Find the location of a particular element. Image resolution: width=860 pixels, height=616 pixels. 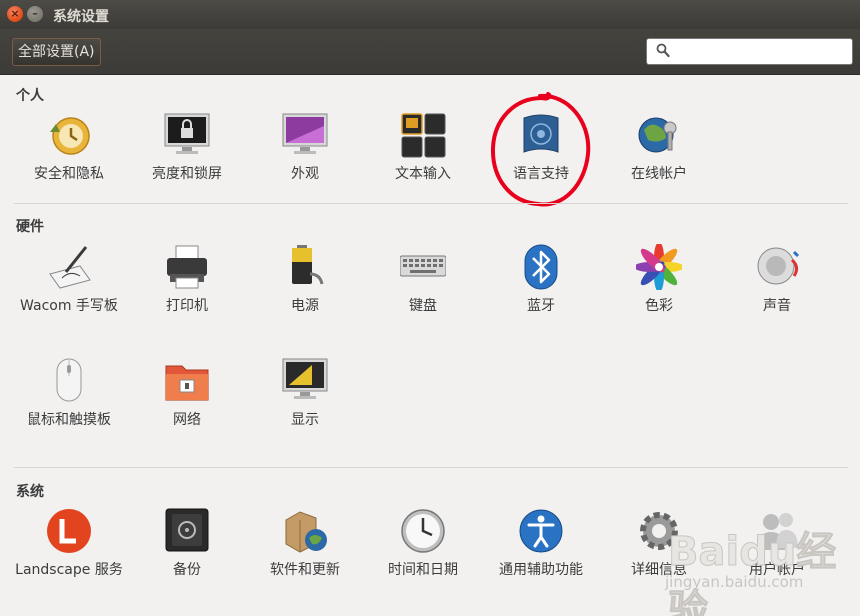

search-icon is located at coordinates (663, 50).